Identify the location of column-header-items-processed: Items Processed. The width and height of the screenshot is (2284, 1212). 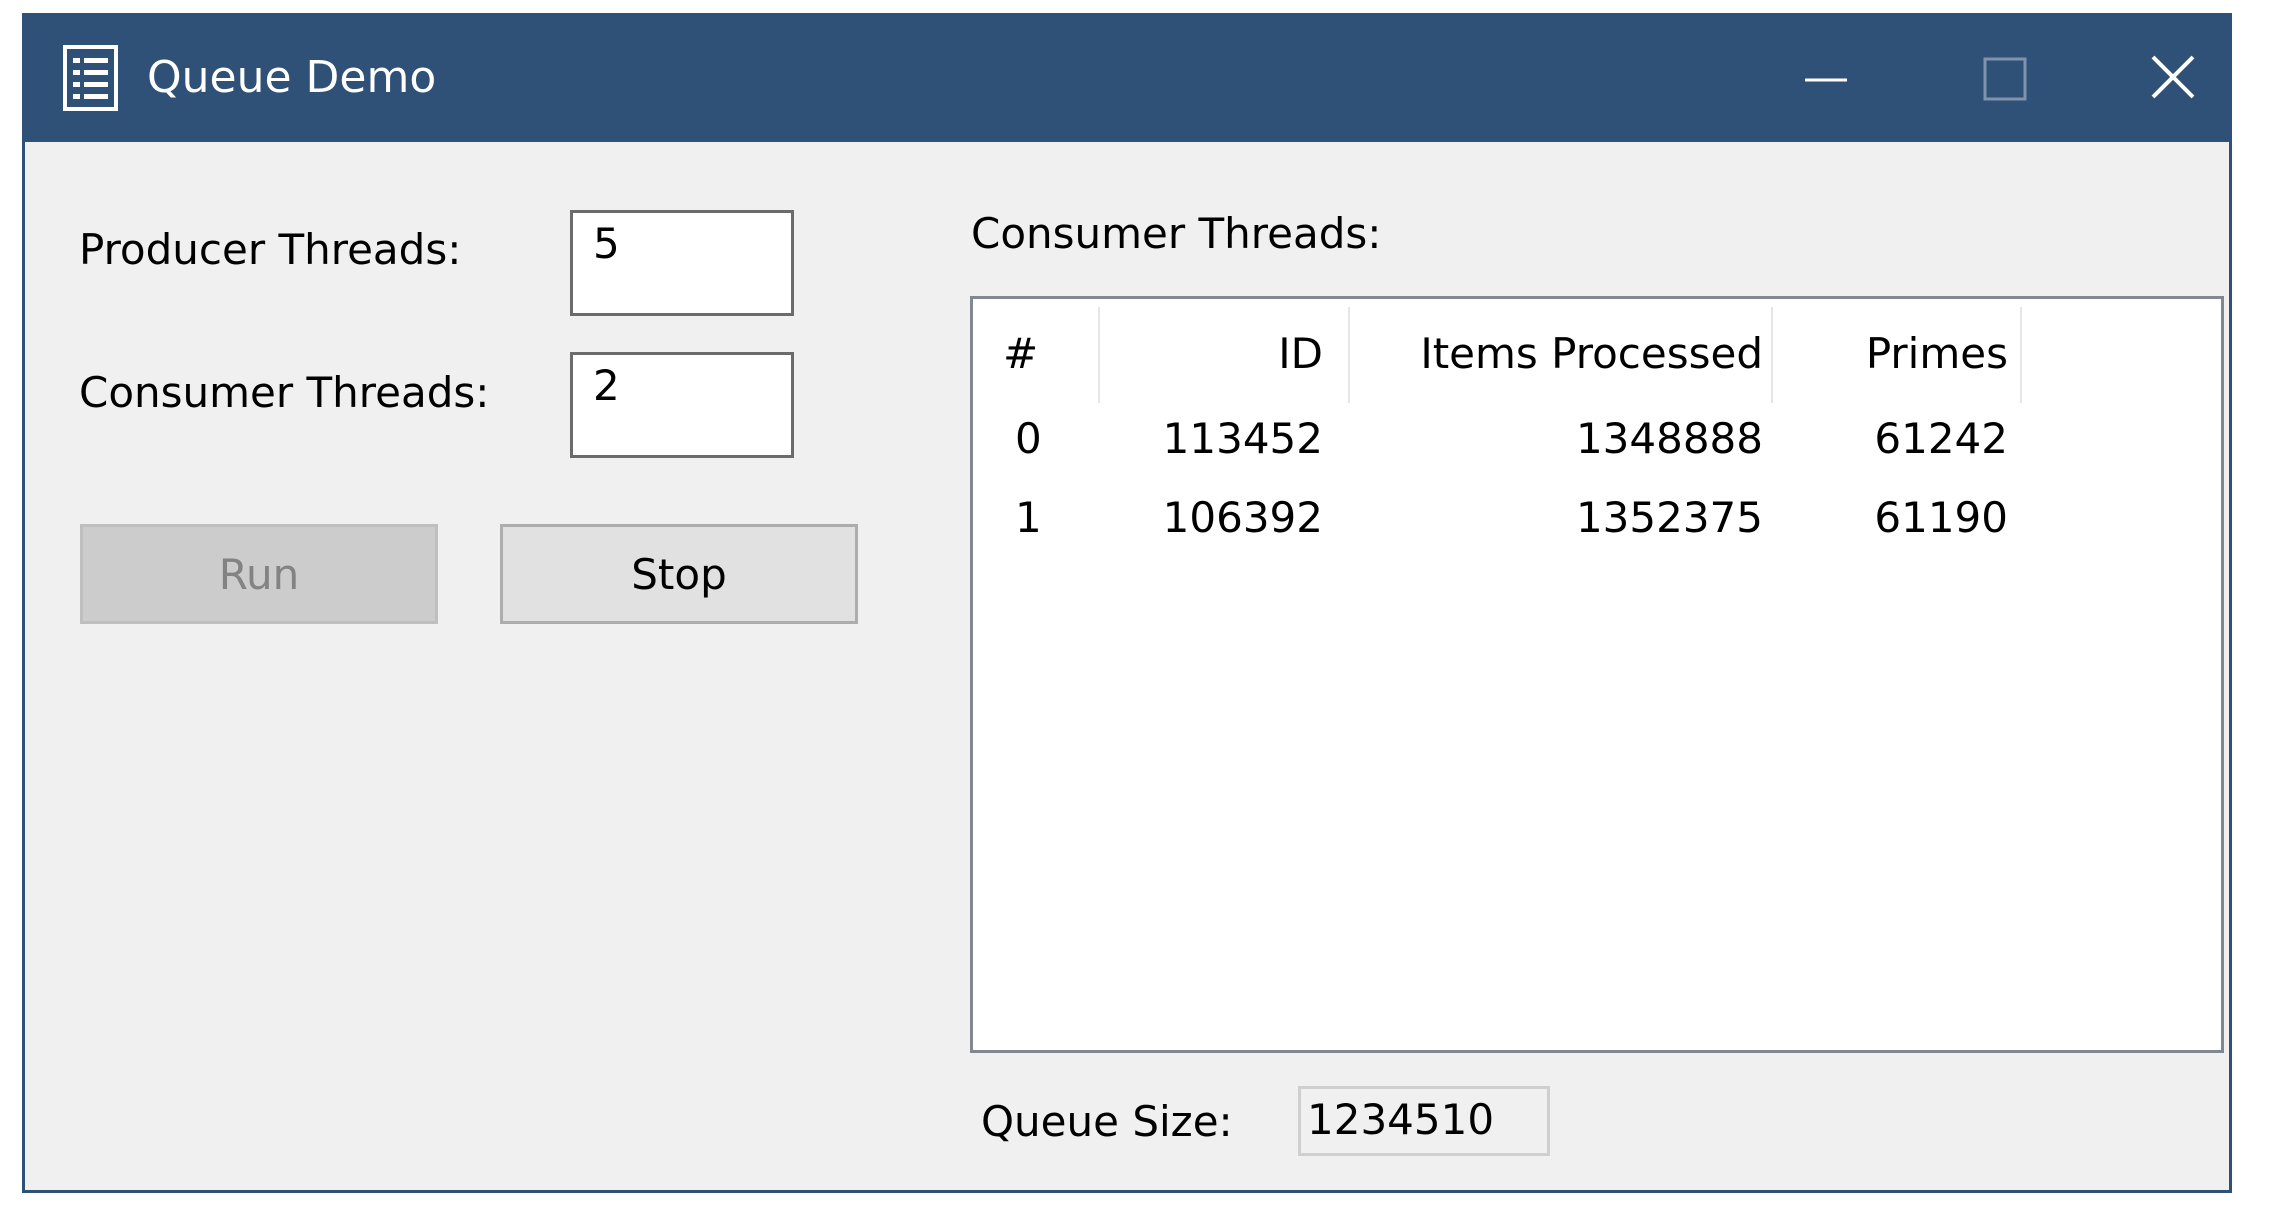
(1558, 354).